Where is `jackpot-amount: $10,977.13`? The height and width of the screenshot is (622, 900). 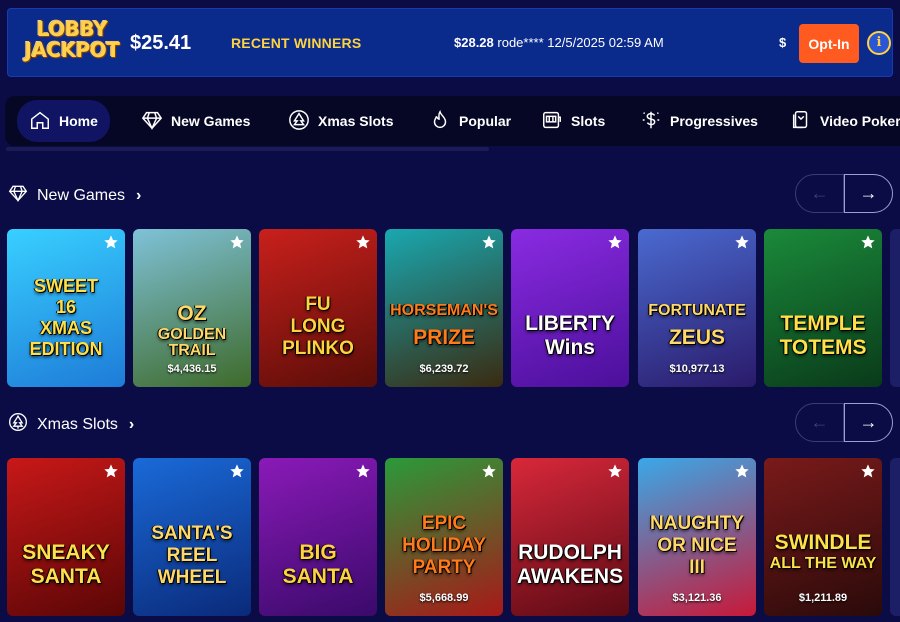 jackpot-amount: $10,977.13 is located at coordinates (697, 369).